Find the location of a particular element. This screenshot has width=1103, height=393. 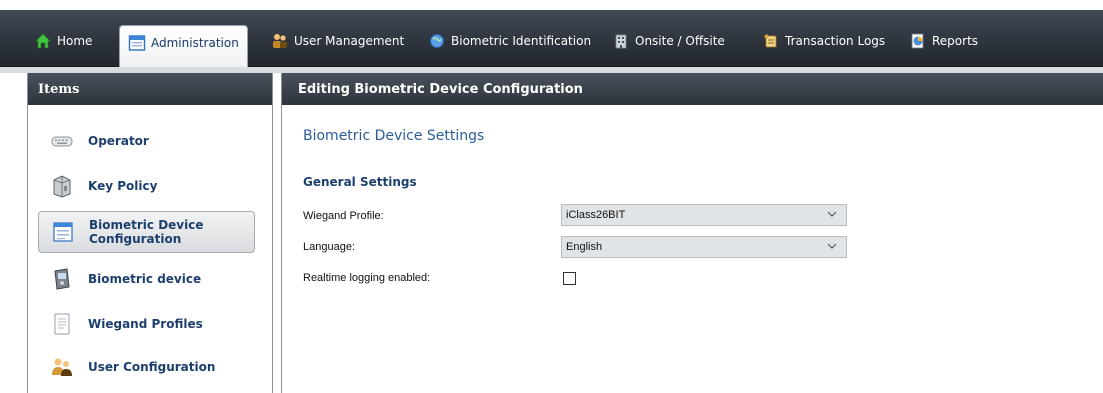

tab-user-management: User Management is located at coordinates (337, 41).